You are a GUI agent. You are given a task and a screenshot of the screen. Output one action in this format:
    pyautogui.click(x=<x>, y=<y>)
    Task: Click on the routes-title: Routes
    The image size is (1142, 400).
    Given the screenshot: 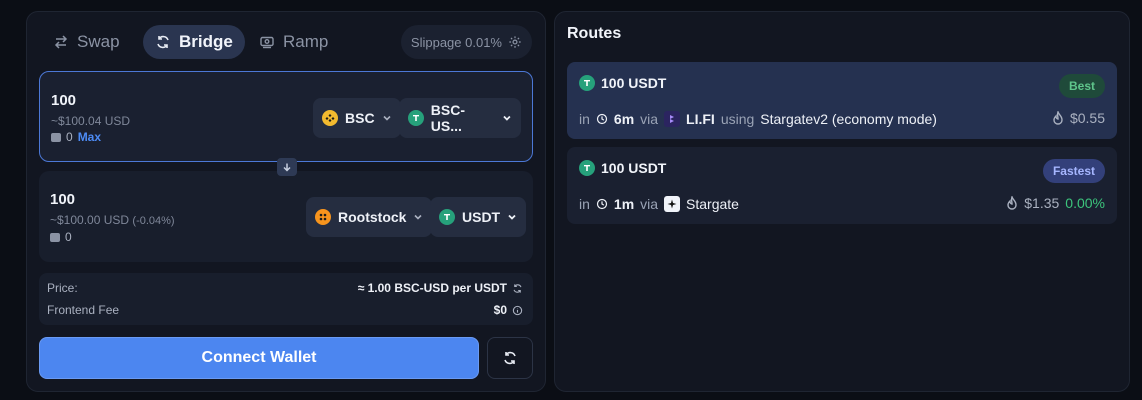 What is the action you would take?
    pyautogui.click(x=594, y=33)
    